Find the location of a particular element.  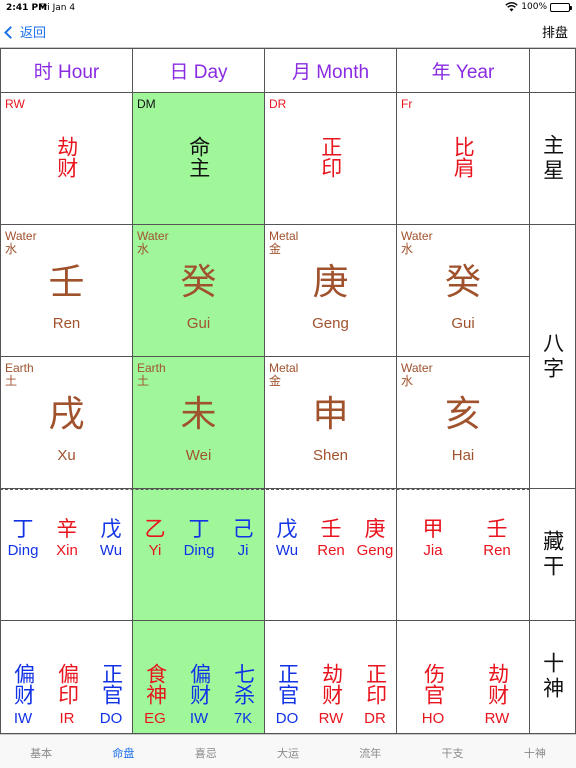

earthly-branch-cell: Earth 土未 Wei is located at coordinates (199, 423).